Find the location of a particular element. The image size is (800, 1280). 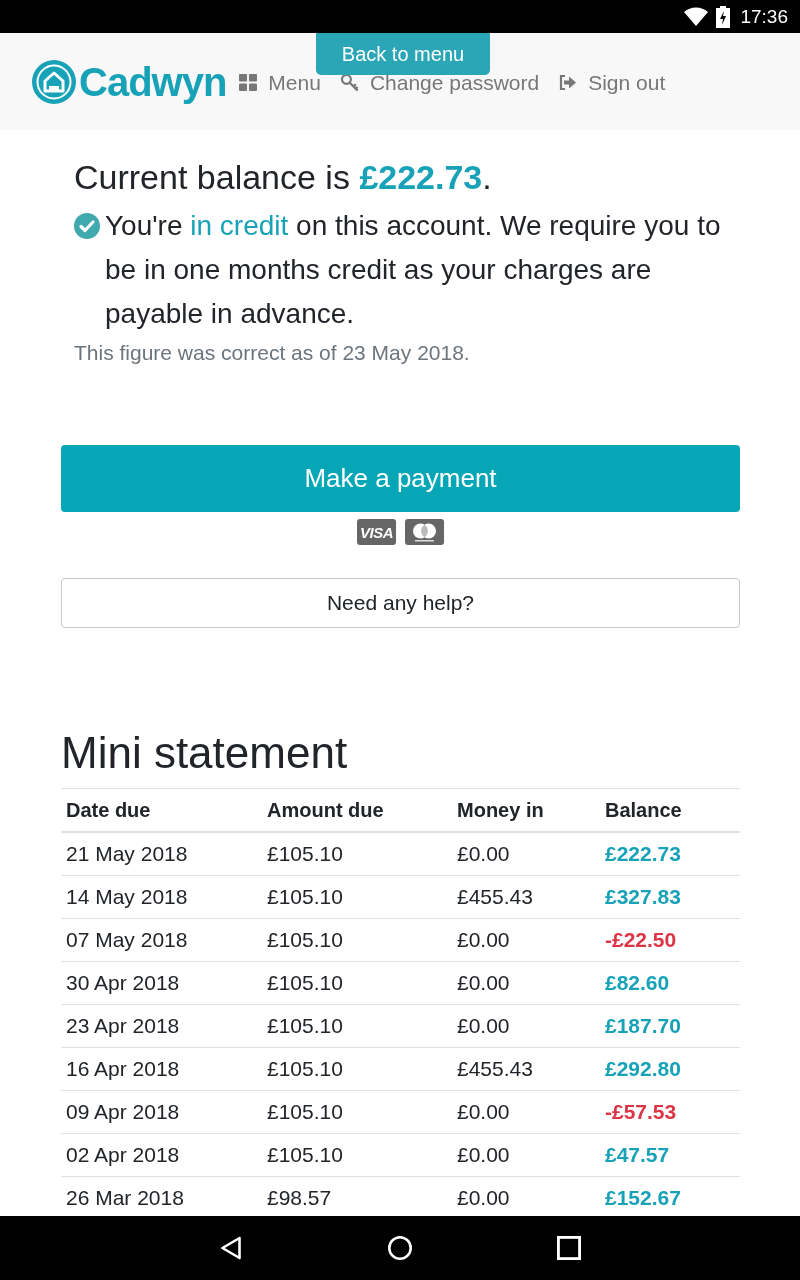

table-cell-text: 16 Apr 2018 is located at coordinates (123, 1069).